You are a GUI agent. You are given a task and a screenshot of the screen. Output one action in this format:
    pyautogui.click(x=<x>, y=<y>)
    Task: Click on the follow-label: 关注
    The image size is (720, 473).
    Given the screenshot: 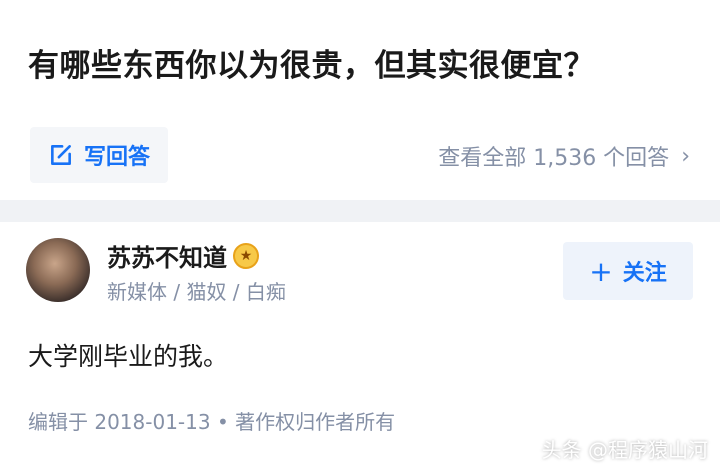 What is the action you would take?
    pyautogui.click(x=644, y=273)
    